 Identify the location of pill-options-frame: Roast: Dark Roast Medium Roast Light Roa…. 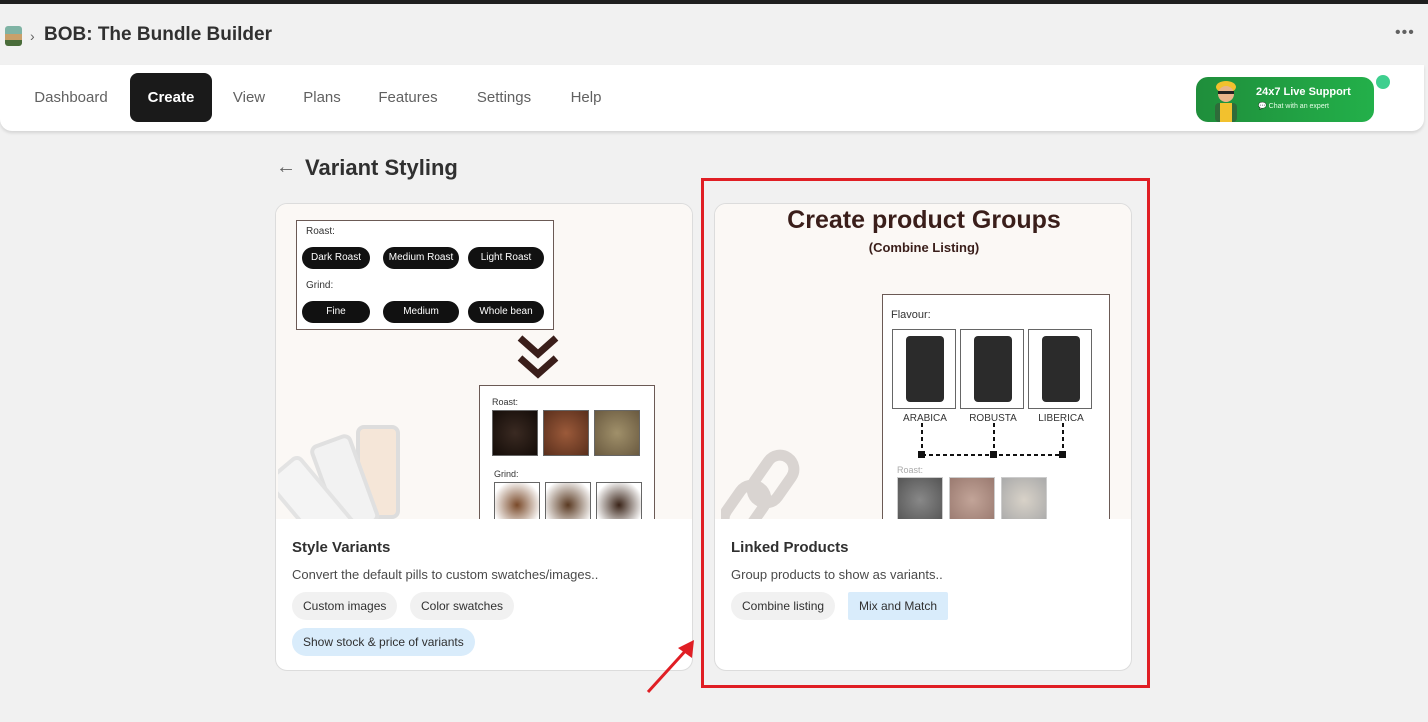
(425, 275).